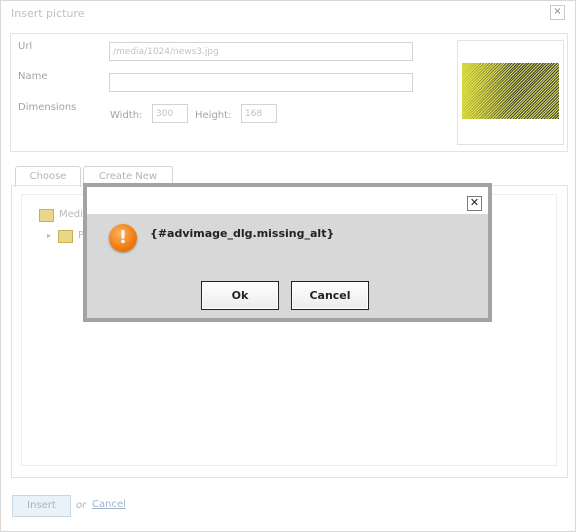 This screenshot has height=532, width=576. What do you see at coordinates (287, 200) in the screenshot?
I see `alert-titlebar` at bounding box center [287, 200].